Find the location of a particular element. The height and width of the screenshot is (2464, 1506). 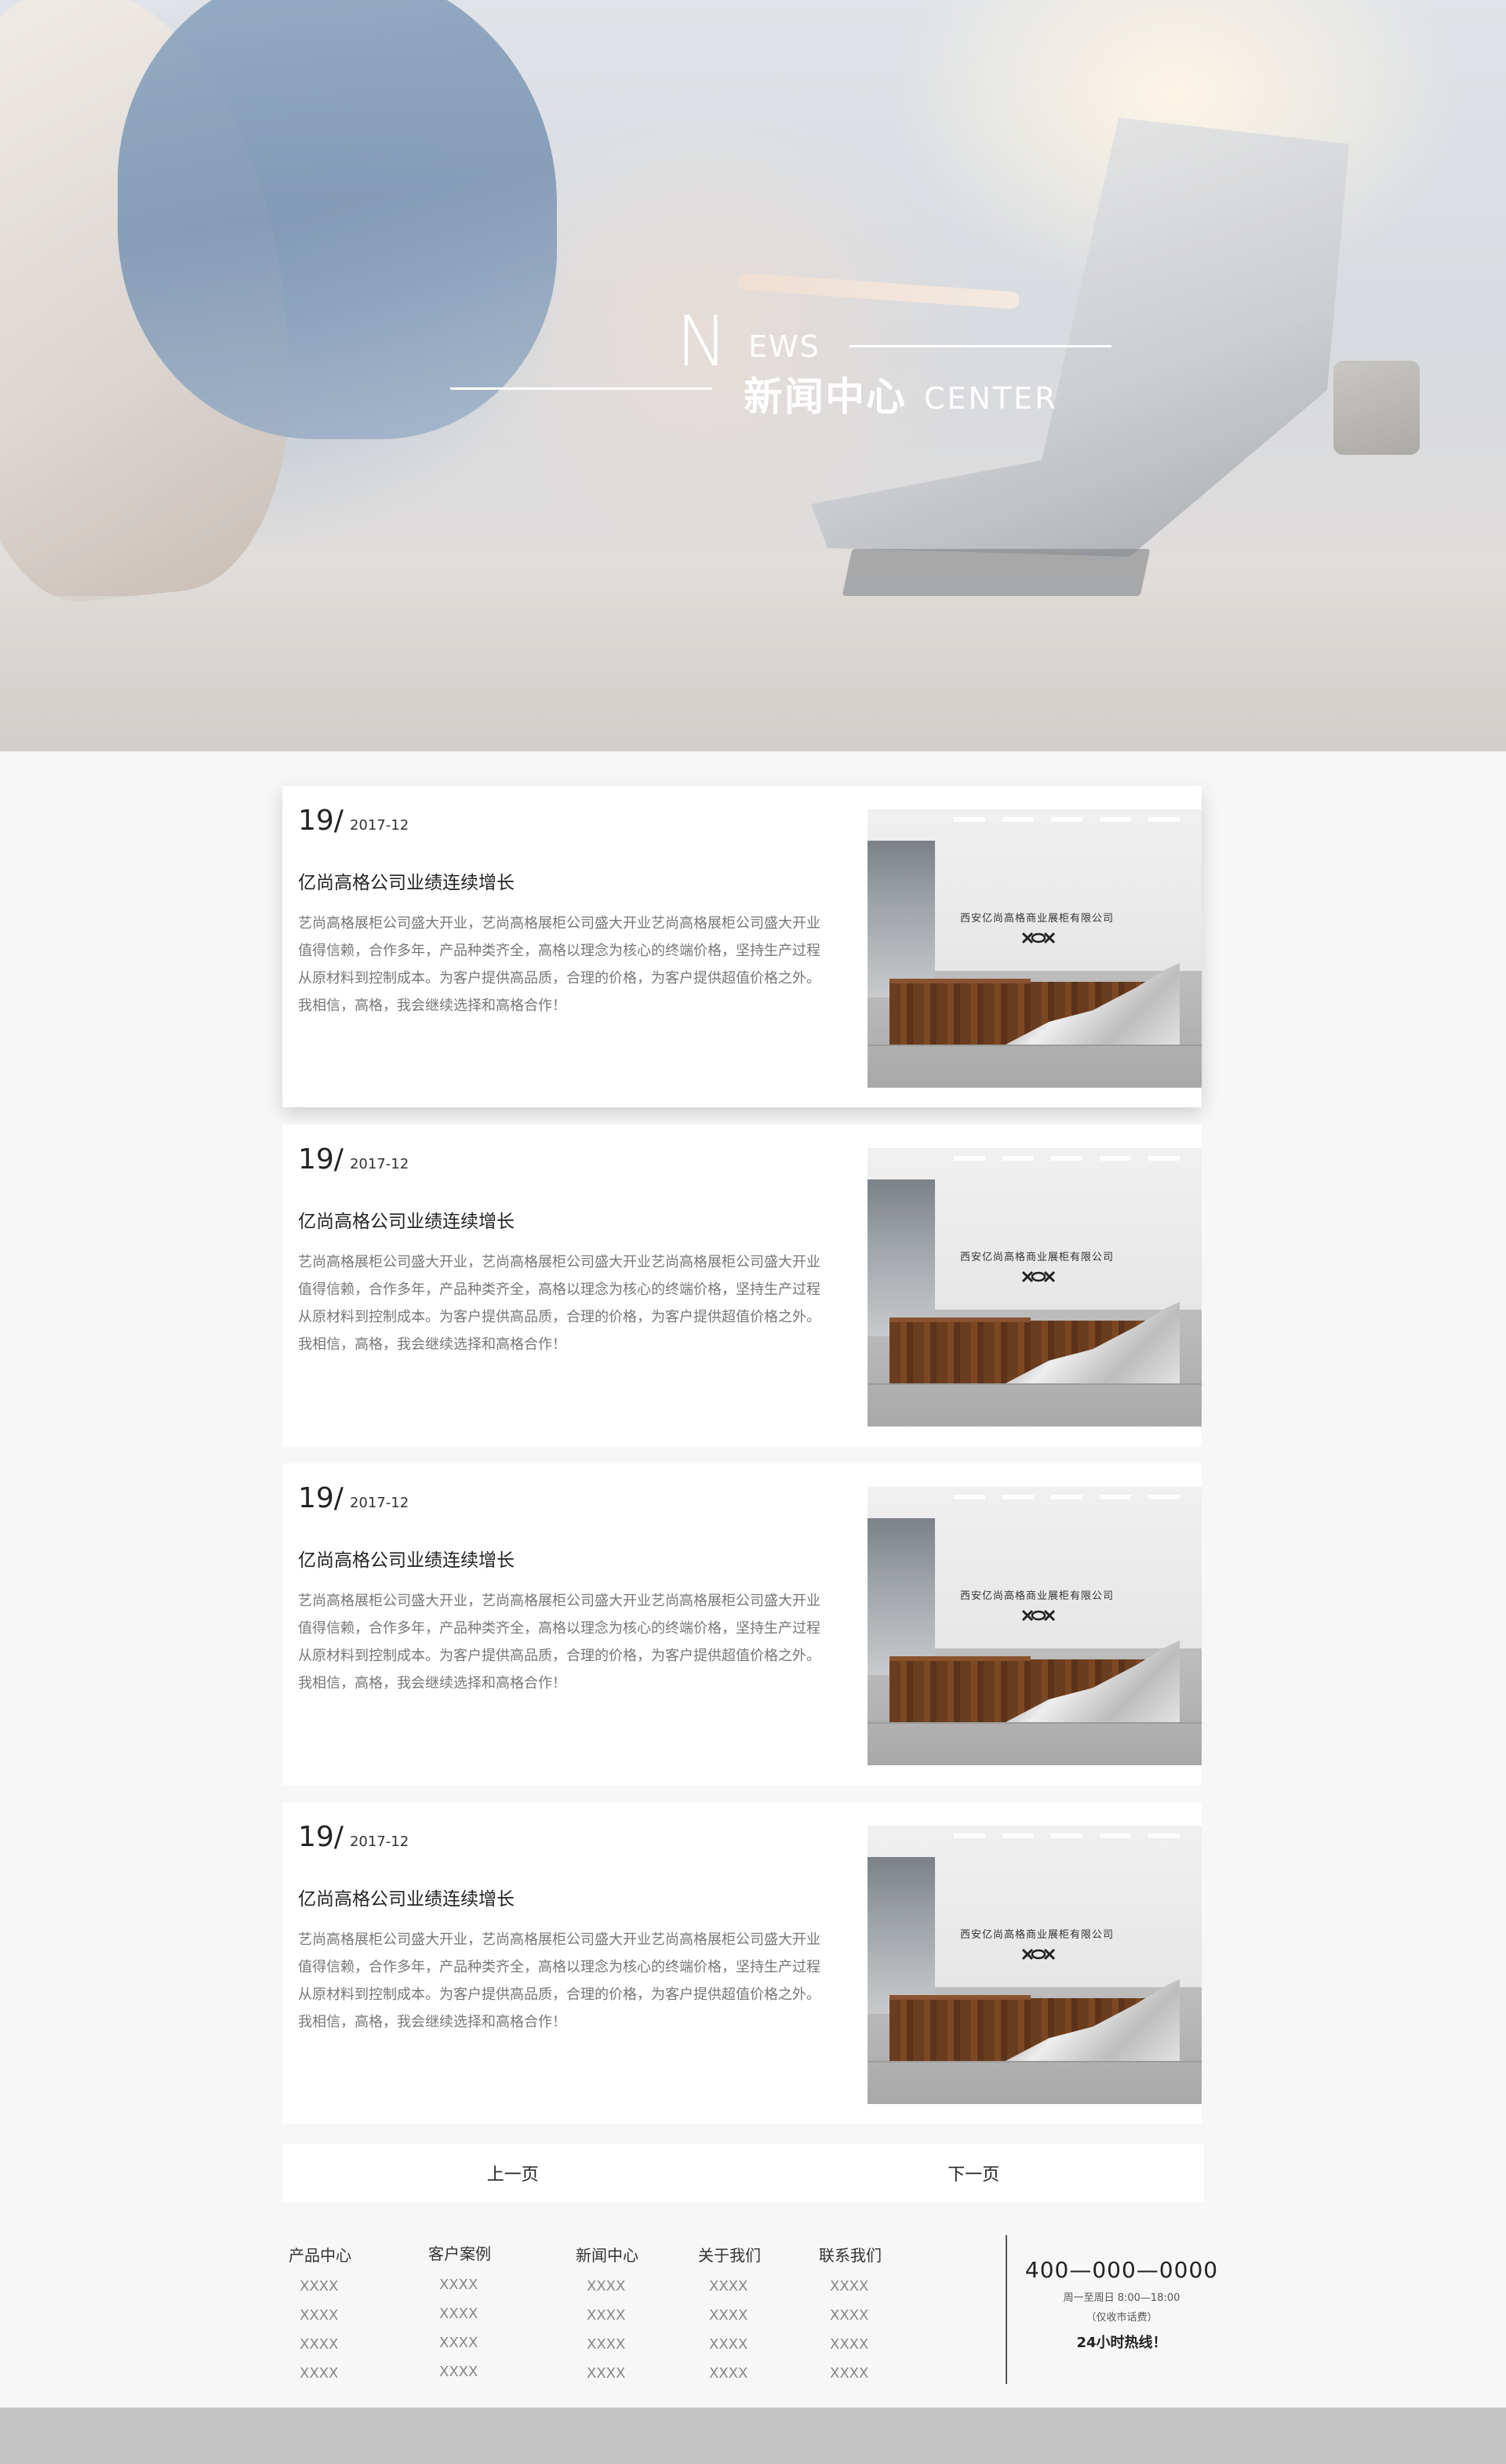

hero-title-cn: 新闻中心 is located at coordinates (825, 397).